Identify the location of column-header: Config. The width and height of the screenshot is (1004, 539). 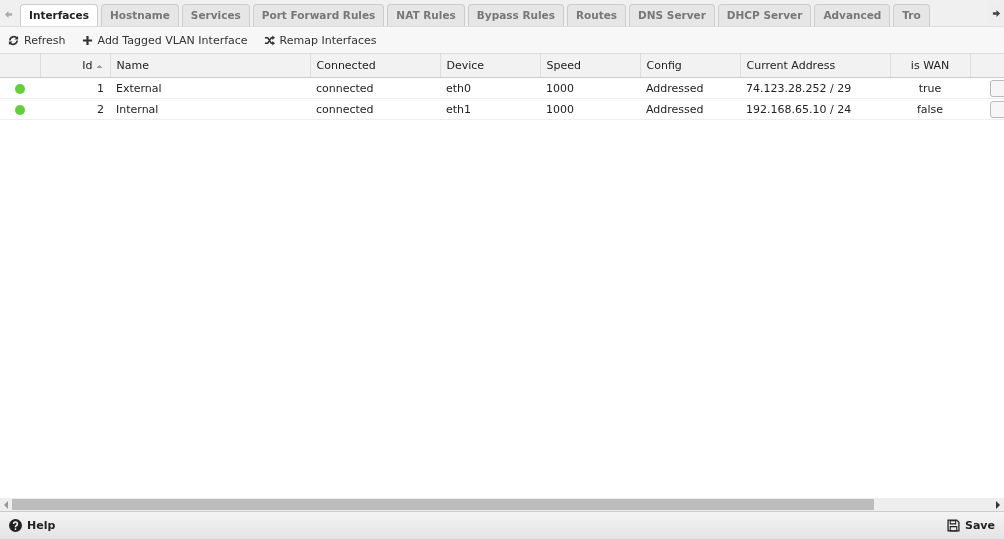
(690, 66).